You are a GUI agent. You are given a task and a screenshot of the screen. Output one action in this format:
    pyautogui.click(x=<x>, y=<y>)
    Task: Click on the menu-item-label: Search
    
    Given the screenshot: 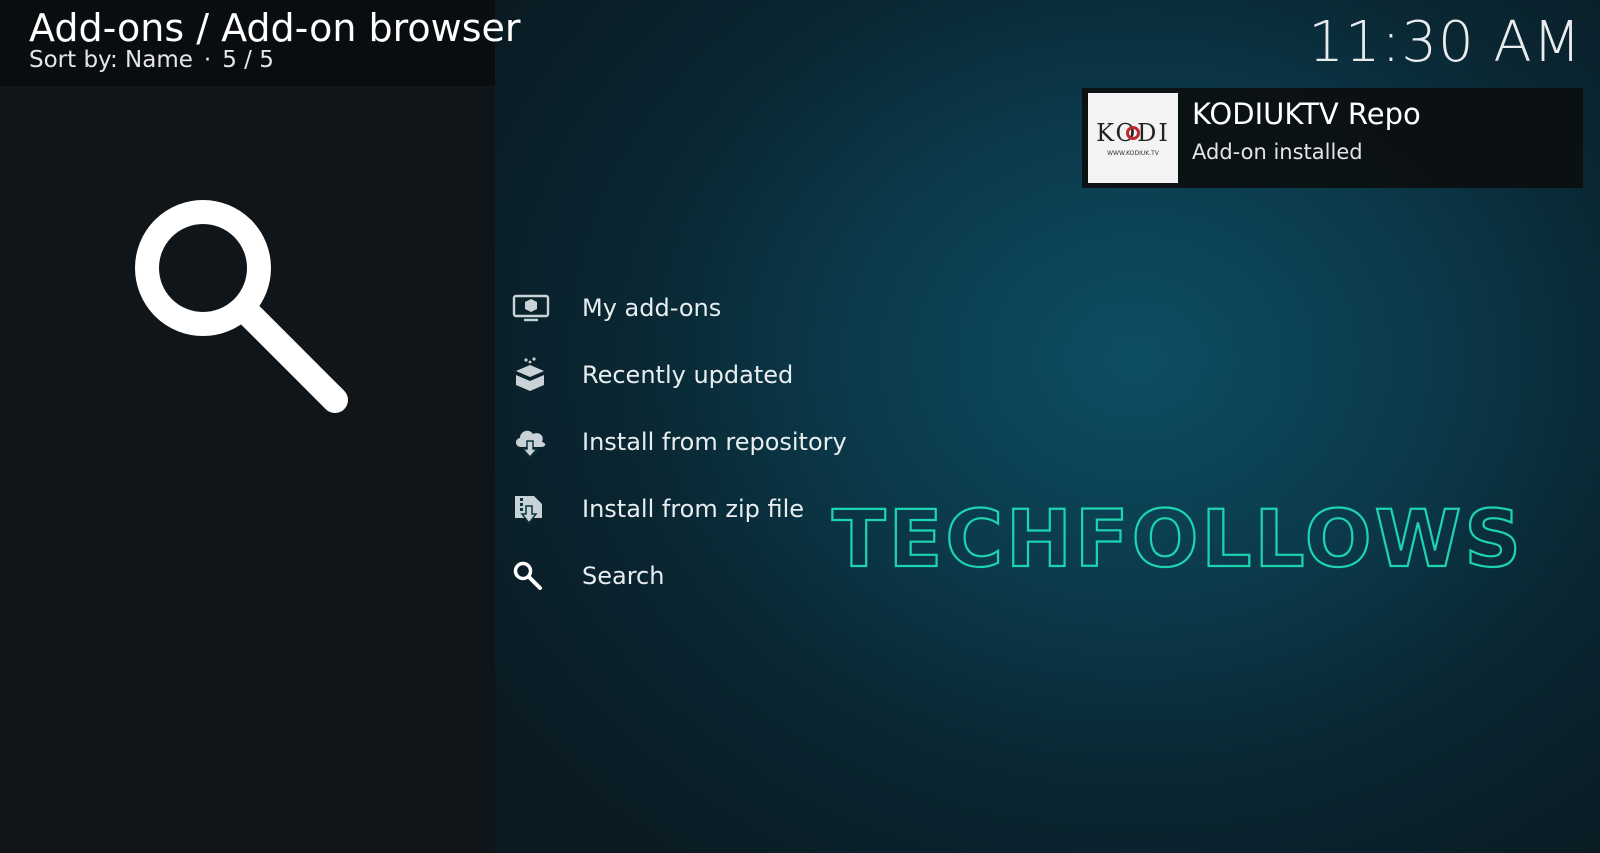 What is the action you would take?
    pyautogui.click(x=623, y=575)
    